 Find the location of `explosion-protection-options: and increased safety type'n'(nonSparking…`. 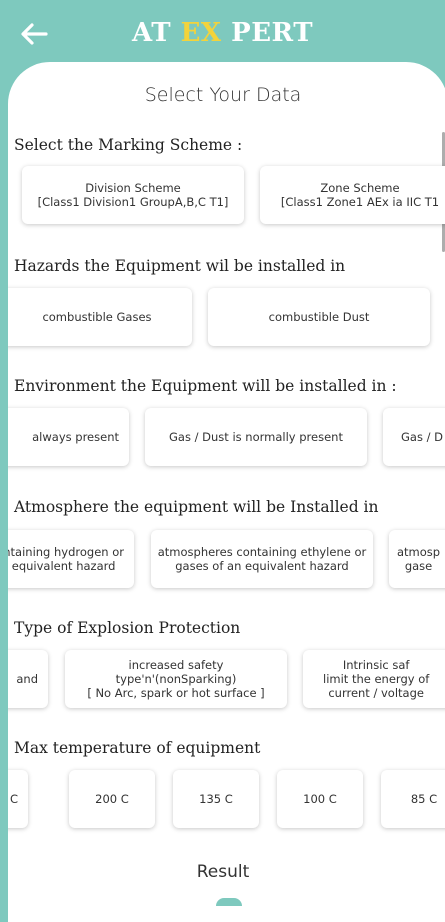

explosion-protection-options: and increased safety type'n'(nonSparking… is located at coordinates (226, 685).